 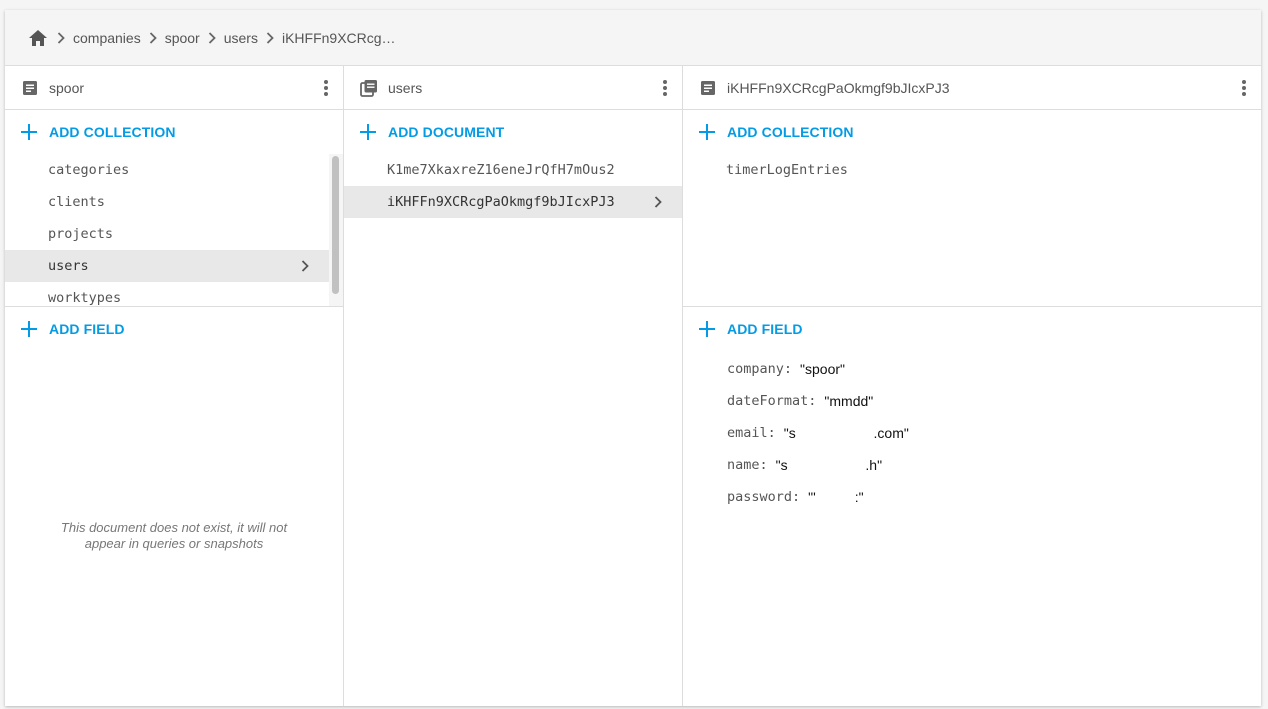 What do you see at coordinates (167, 170) in the screenshot?
I see `list-item: categories` at bounding box center [167, 170].